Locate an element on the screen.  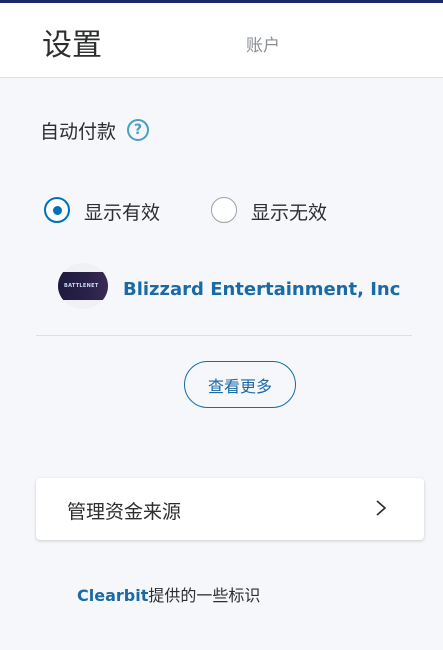
radio-show-inactive-label: 显示无效 is located at coordinates (289, 211).